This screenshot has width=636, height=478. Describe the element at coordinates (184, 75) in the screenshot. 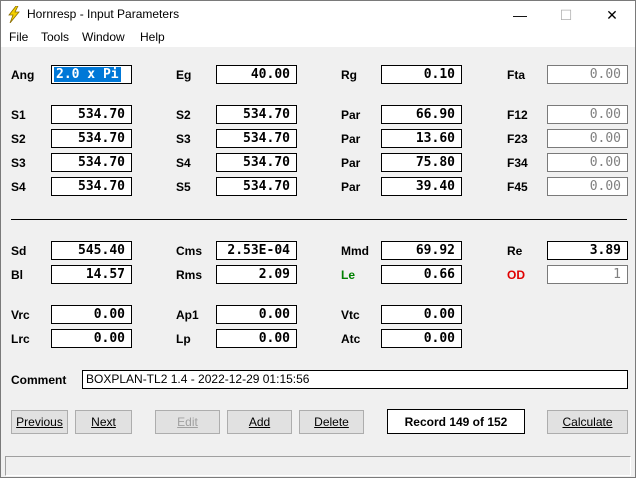

I see `eg-label: Eg` at that location.